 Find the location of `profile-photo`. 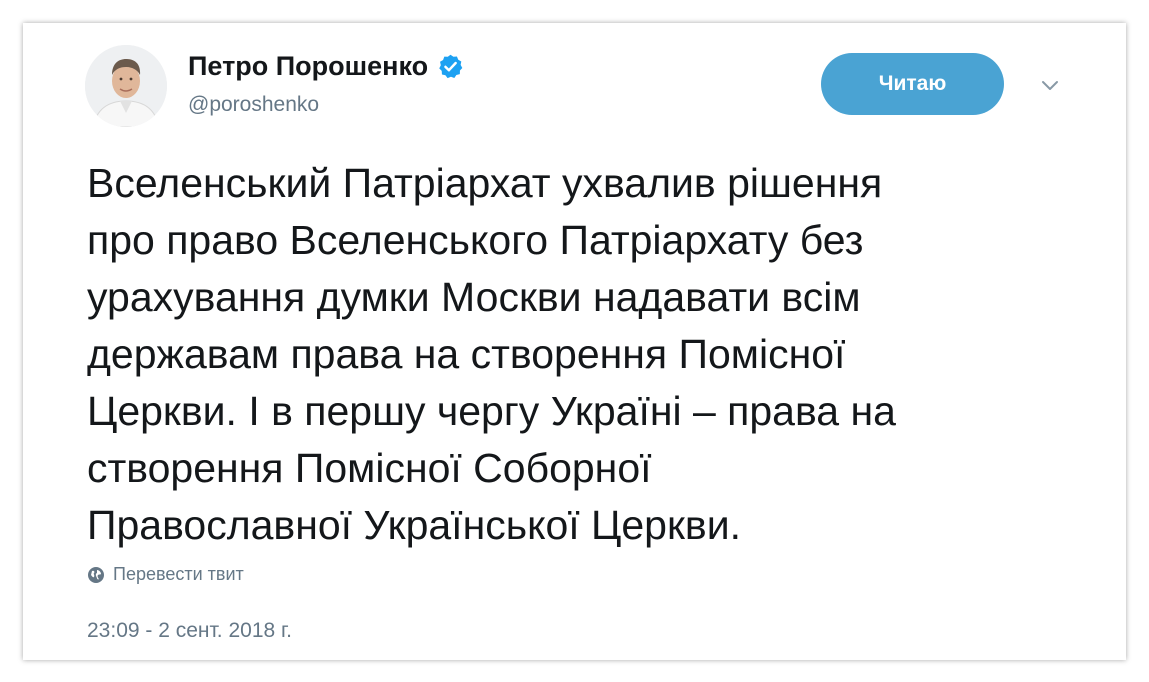

profile-photo is located at coordinates (126, 86).